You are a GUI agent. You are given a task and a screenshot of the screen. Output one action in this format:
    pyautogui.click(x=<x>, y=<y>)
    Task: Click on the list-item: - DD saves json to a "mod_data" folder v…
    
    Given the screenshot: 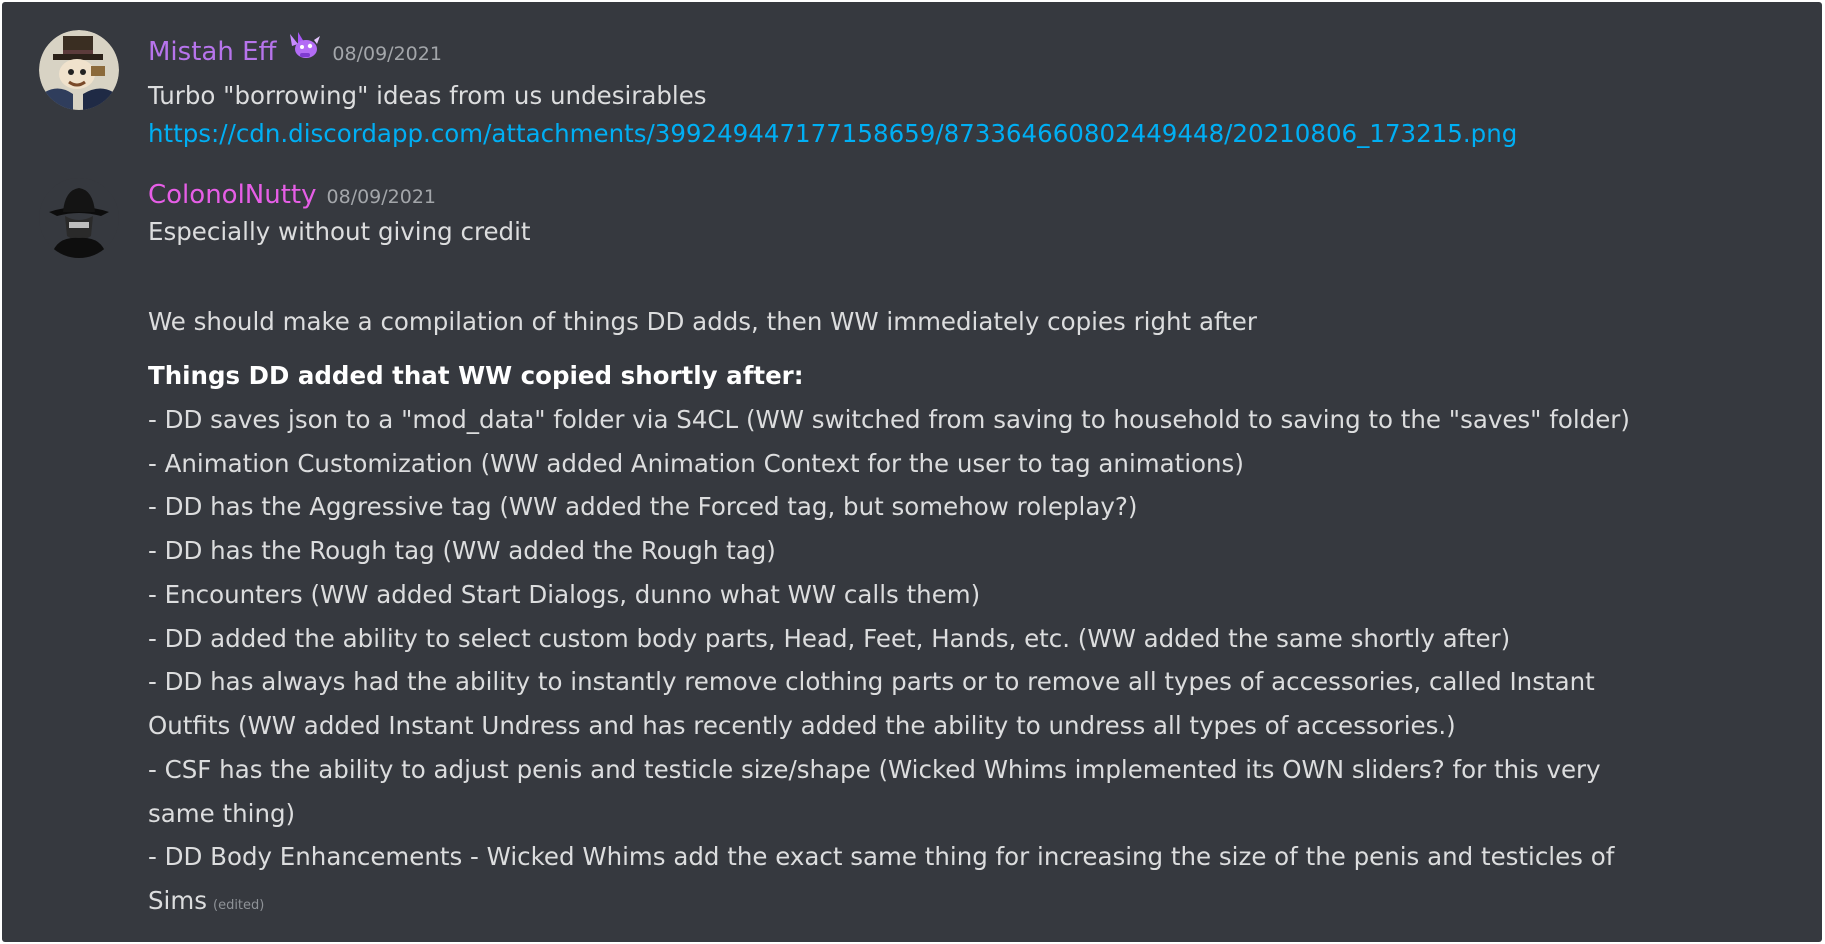 What is the action you would take?
    pyautogui.click(x=889, y=419)
    